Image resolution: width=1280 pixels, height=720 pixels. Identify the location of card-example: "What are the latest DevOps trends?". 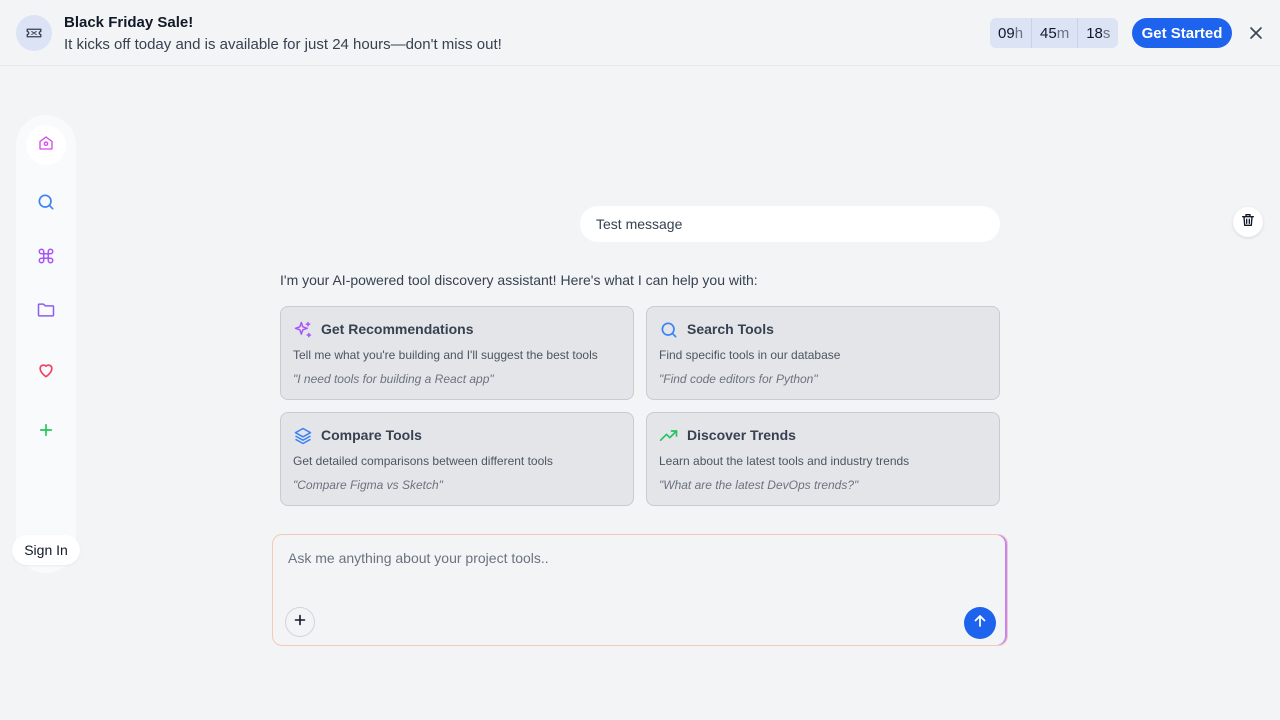
(759, 485).